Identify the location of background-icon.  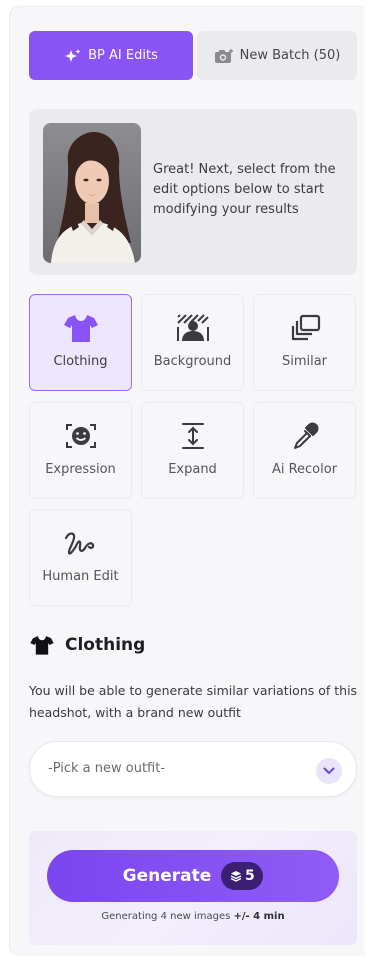
(193, 328).